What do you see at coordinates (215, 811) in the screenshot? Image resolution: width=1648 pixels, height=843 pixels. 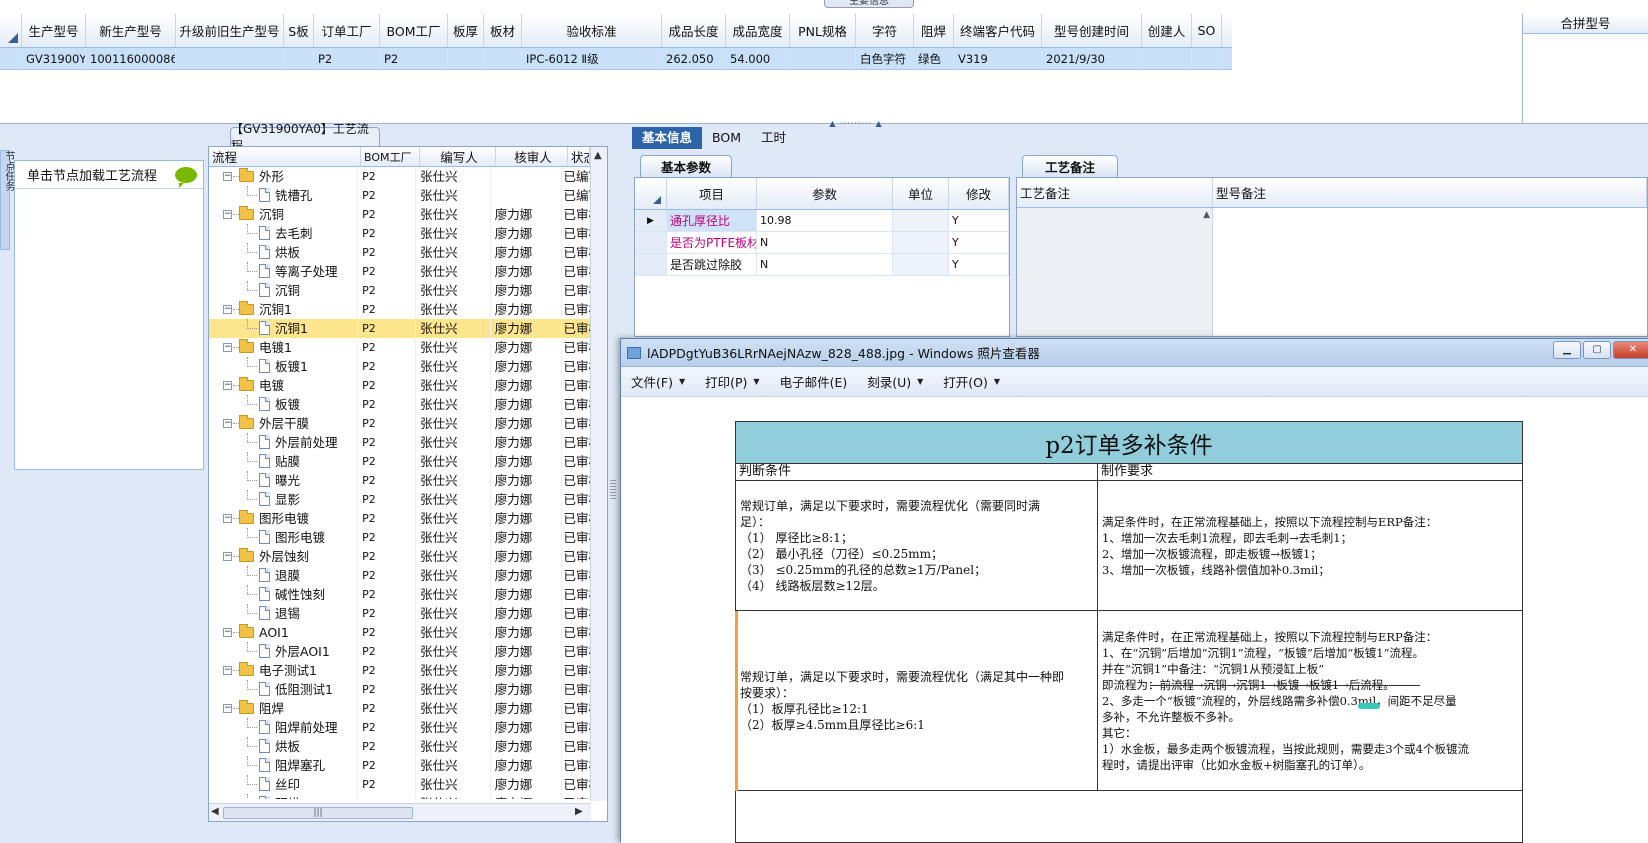 I see `scroll-left-icon: ◀` at bounding box center [215, 811].